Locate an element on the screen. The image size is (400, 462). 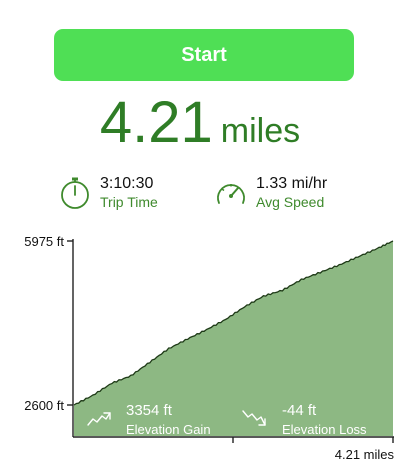
elevation-loss-value: -44 ft is located at coordinates (299, 410).